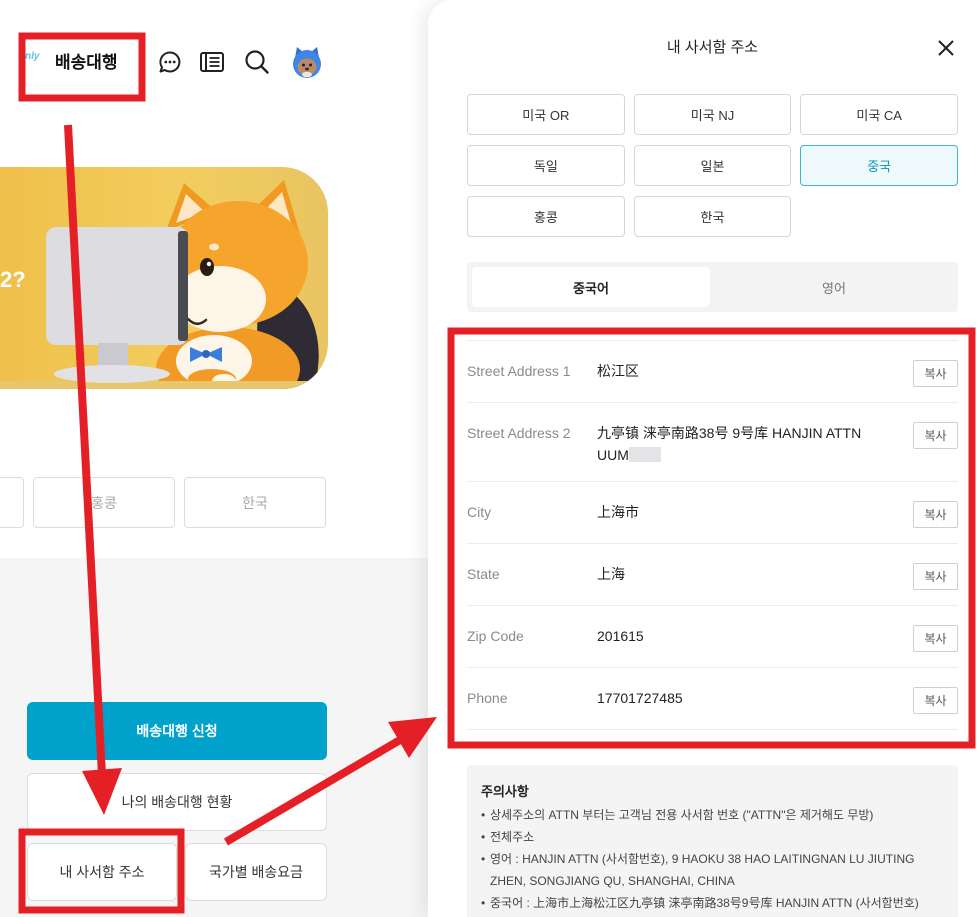 This screenshot has height=917, width=980. I want to click on close-button, so click(946, 48).